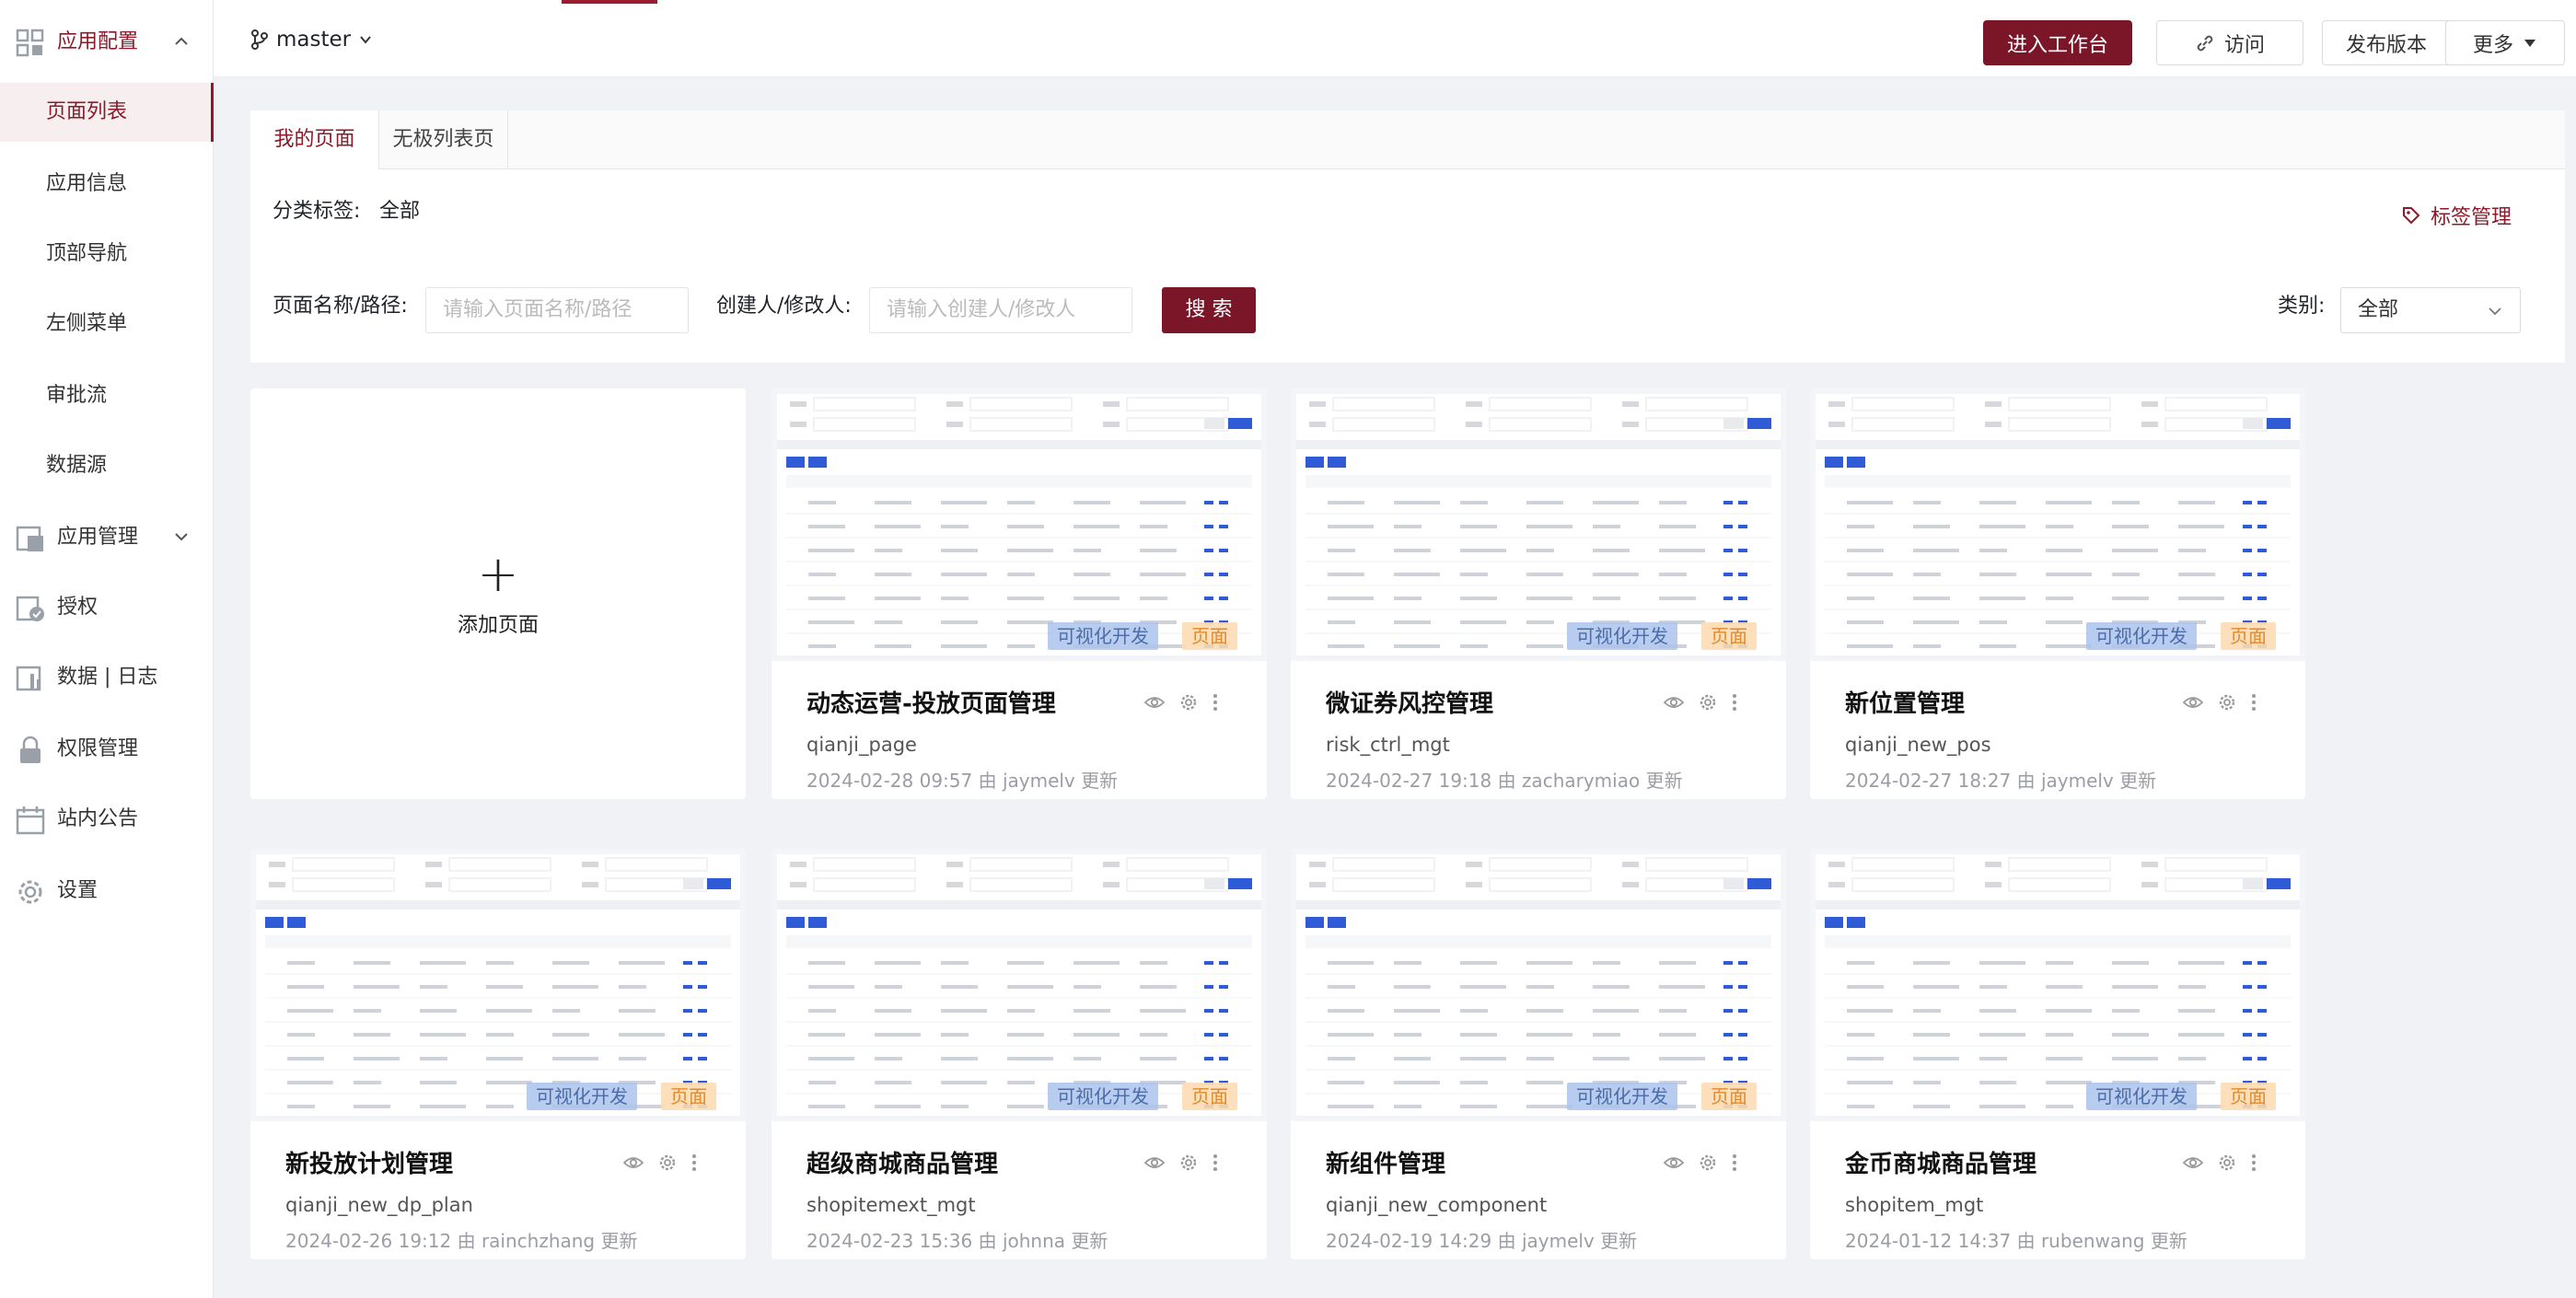 Image resolution: width=2576 pixels, height=1298 pixels. What do you see at coordinates (1905, 704) in the screenshot?
I see `card-title: 新位置管理` at bounding box center [1905, 704].